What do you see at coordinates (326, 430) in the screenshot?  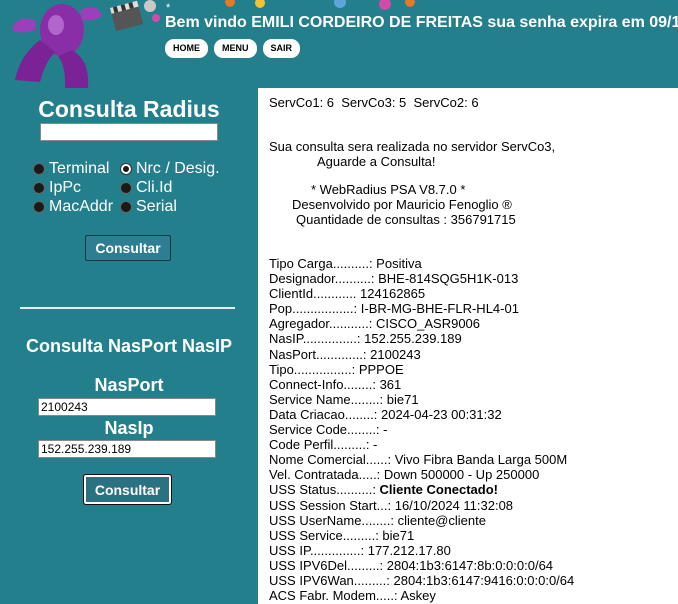 I see `result-label: Service Code........:` at bounding box center [326, 430].